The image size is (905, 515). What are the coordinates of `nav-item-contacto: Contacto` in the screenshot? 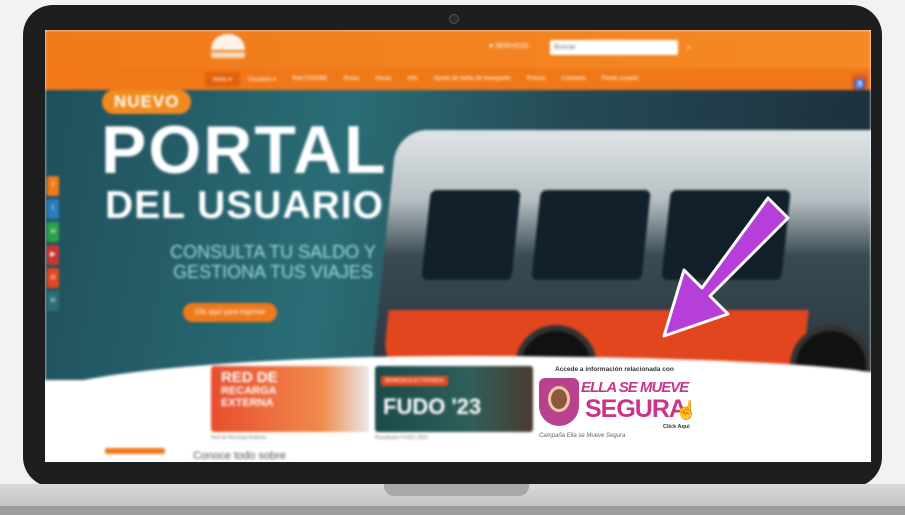 It's located at (574, 79).